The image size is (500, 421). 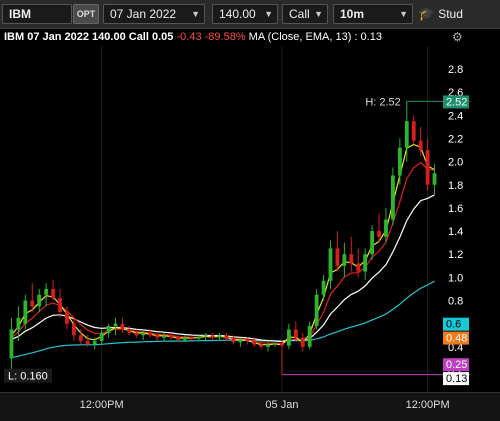 What do you see at coordinates (189, 37) in the screenshot?
I see `price-change: -0.43` at bounding box center [189, 37].